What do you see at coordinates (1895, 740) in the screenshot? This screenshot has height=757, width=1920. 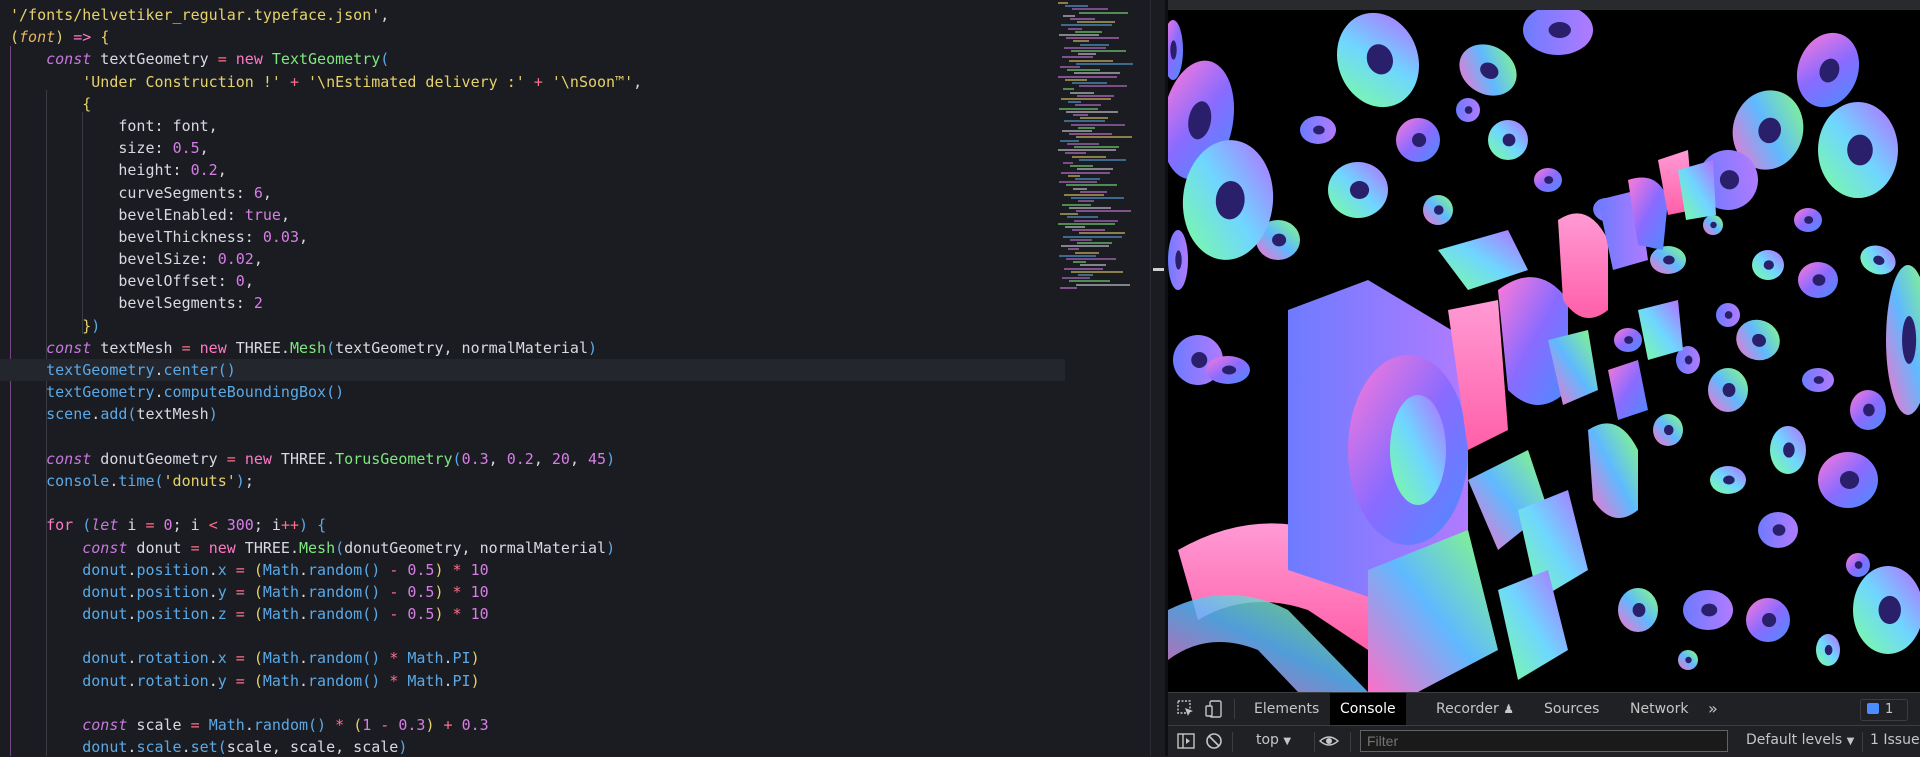 I see `issues-link: 1 Issue` at bounding box center [1895, 740].